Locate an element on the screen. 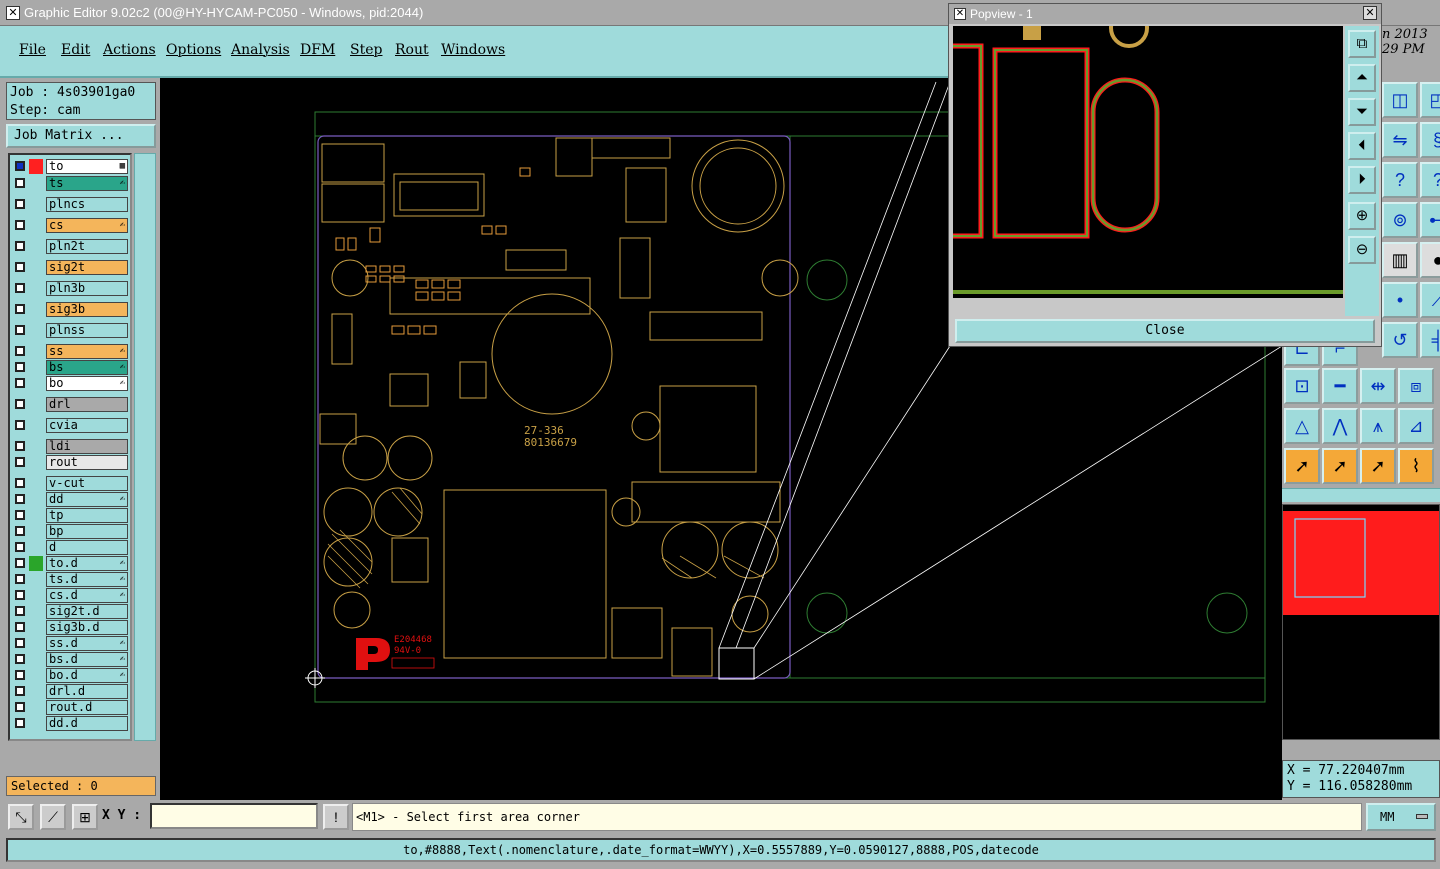 The image size is (1440, 869). pan-down-icon: ⏷ is located at coordinates (1362, 112).